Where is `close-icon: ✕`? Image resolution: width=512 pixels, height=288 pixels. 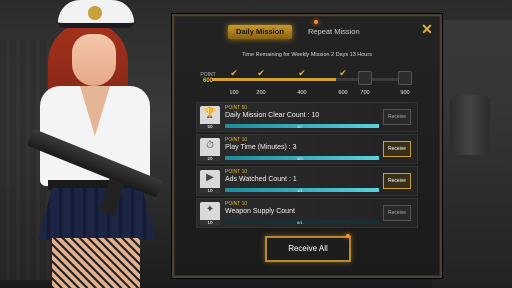 close-icon: ✕ is located at coordinates (427, 29).